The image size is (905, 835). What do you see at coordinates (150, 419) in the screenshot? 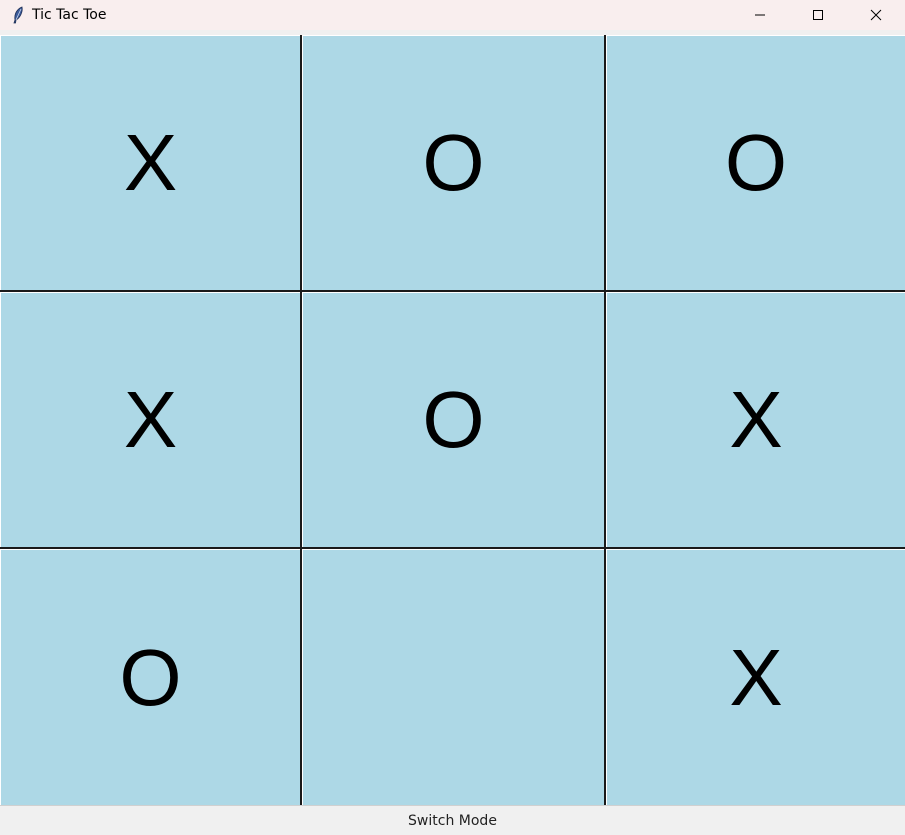
I see `cell-r2-c1: X` at bounding box center [150, 419].